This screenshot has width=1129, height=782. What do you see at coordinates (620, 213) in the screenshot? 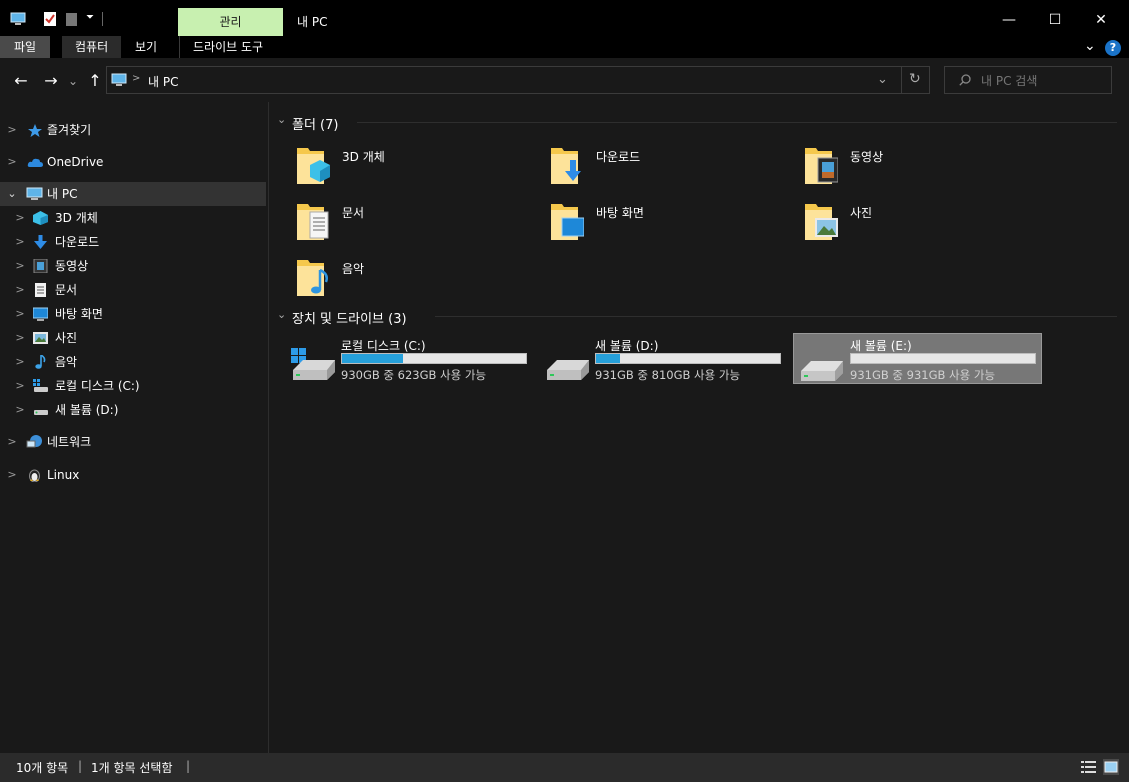
I see `folder-label: 바탕 화면` at bounding box center [620, 213].